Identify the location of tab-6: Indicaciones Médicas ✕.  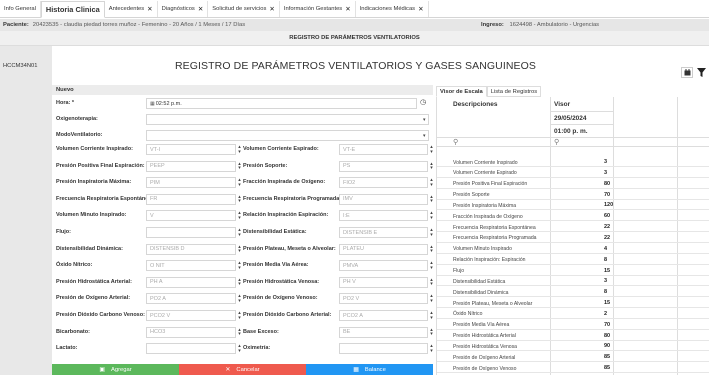
(392, 9).